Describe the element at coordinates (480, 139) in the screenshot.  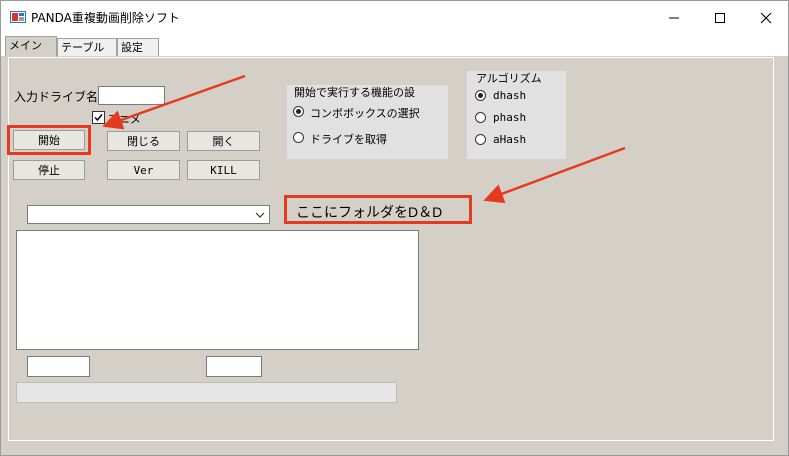
I see `radio-ahash` at that location.